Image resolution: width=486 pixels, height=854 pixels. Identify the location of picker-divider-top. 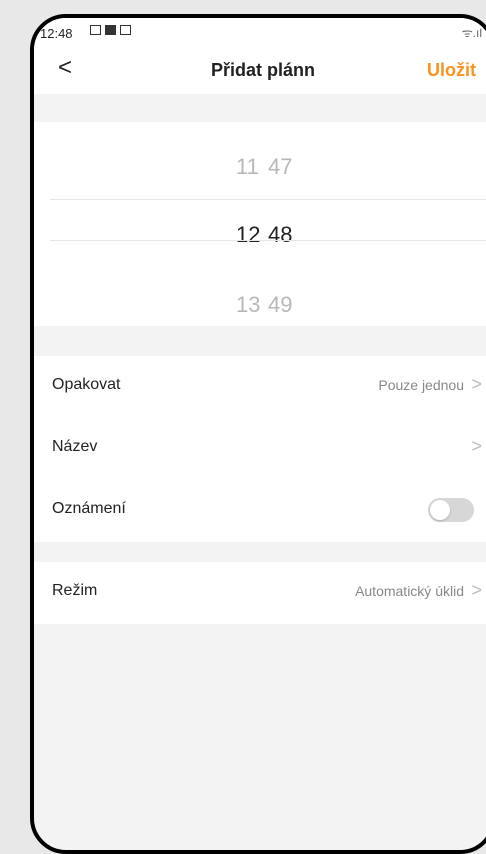
(268, 199).